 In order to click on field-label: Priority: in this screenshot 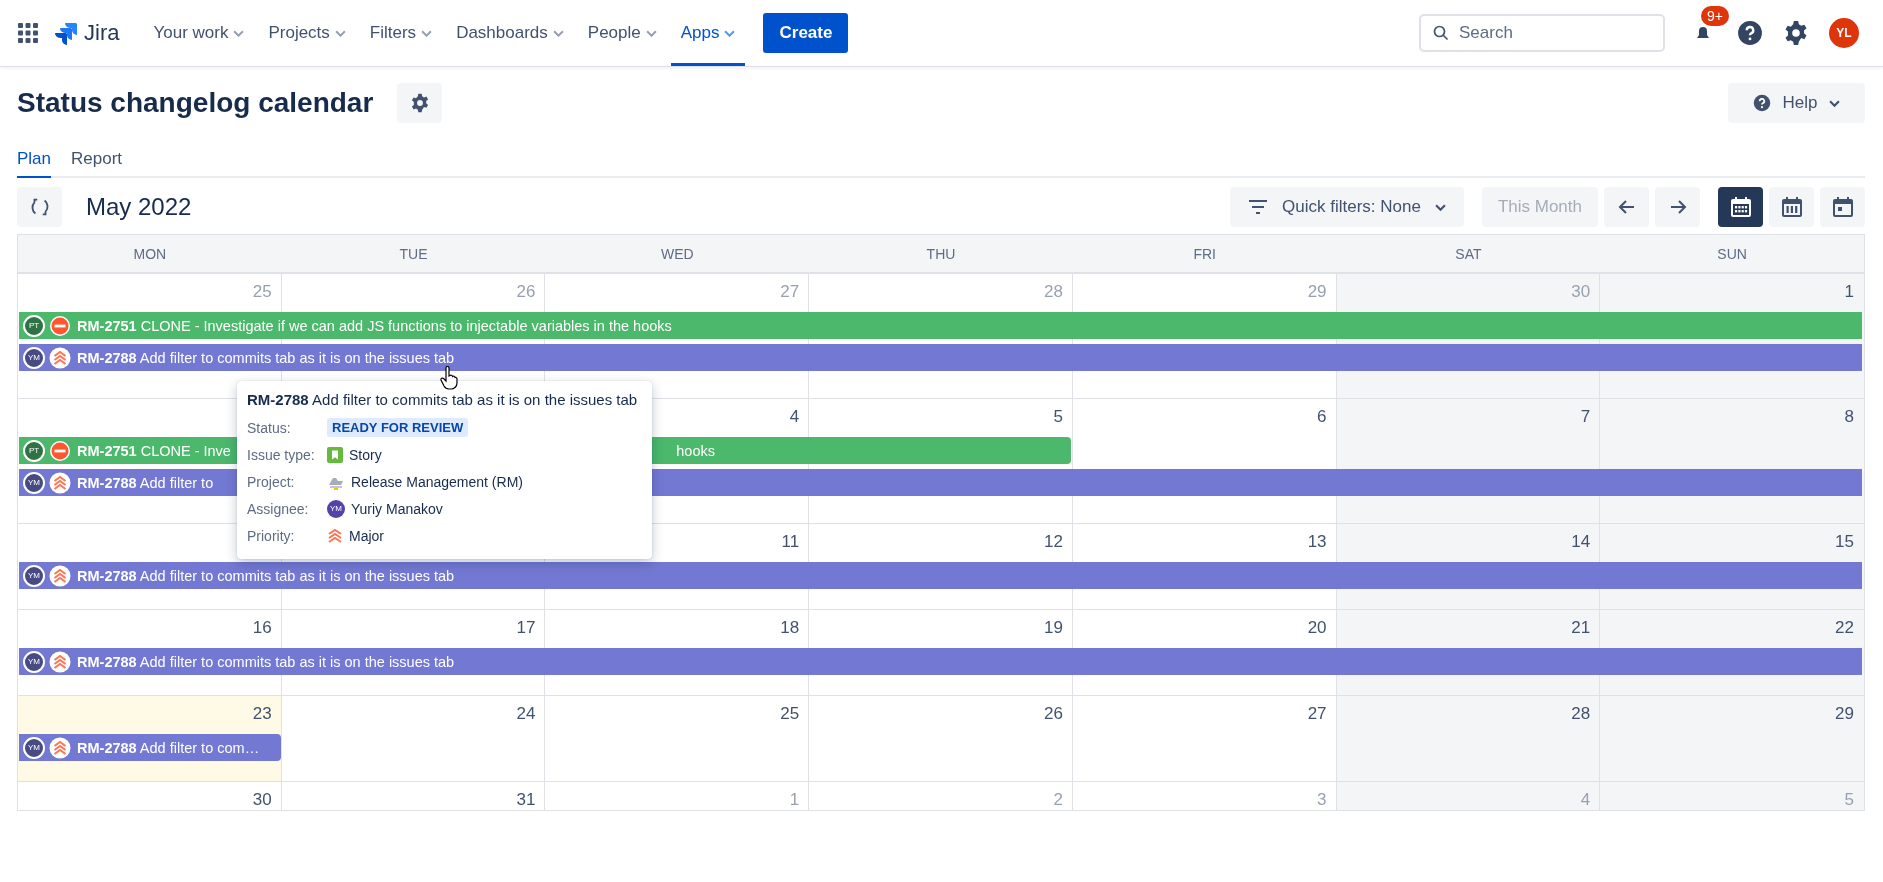, I will do `click(271, 535)`.